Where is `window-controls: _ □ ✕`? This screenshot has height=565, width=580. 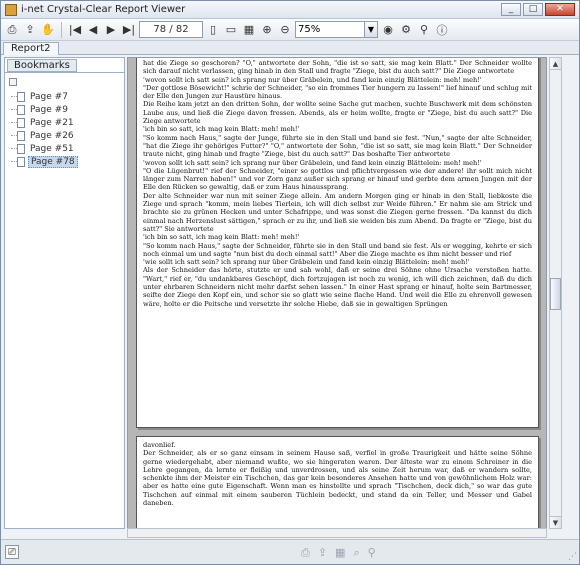
window-controls: _ □ ✕ is located at coordinates (538, 9).